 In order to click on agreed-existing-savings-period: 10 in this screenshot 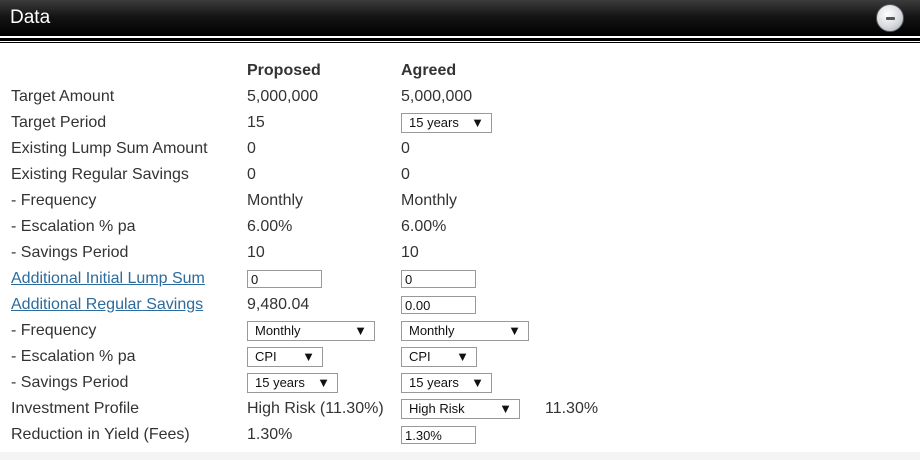, I will do `click(410, 252)`.